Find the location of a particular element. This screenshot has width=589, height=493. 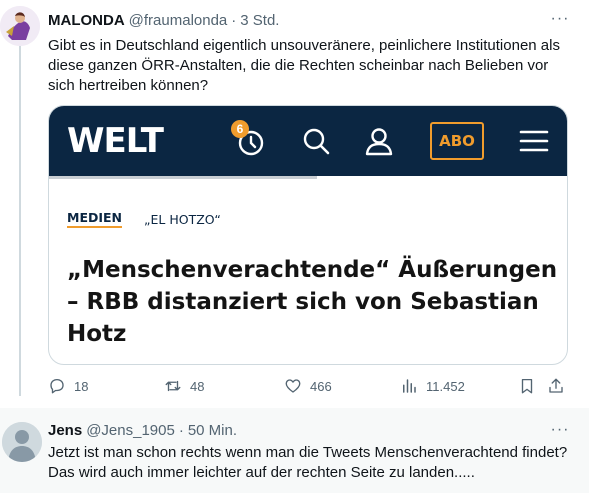

tweet-actions: 18 48 466 11.452 is located at coordinates (308, 386).